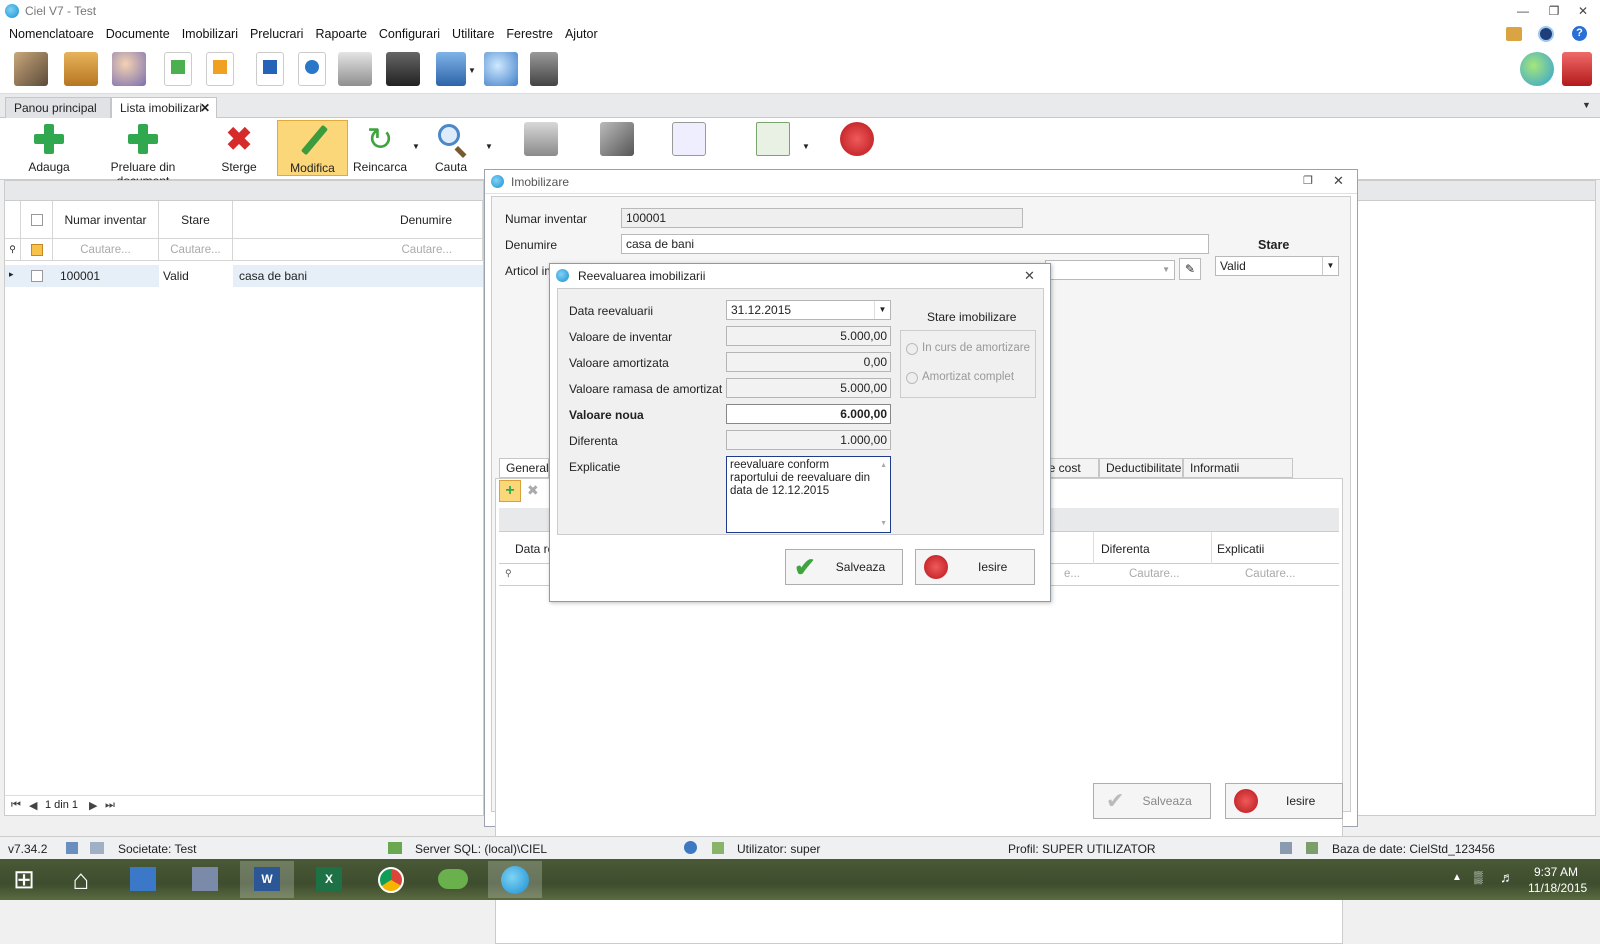  Describe the element at coordinates (49, 148) in the screenshot. I see `add-button: Adauga` at that location.